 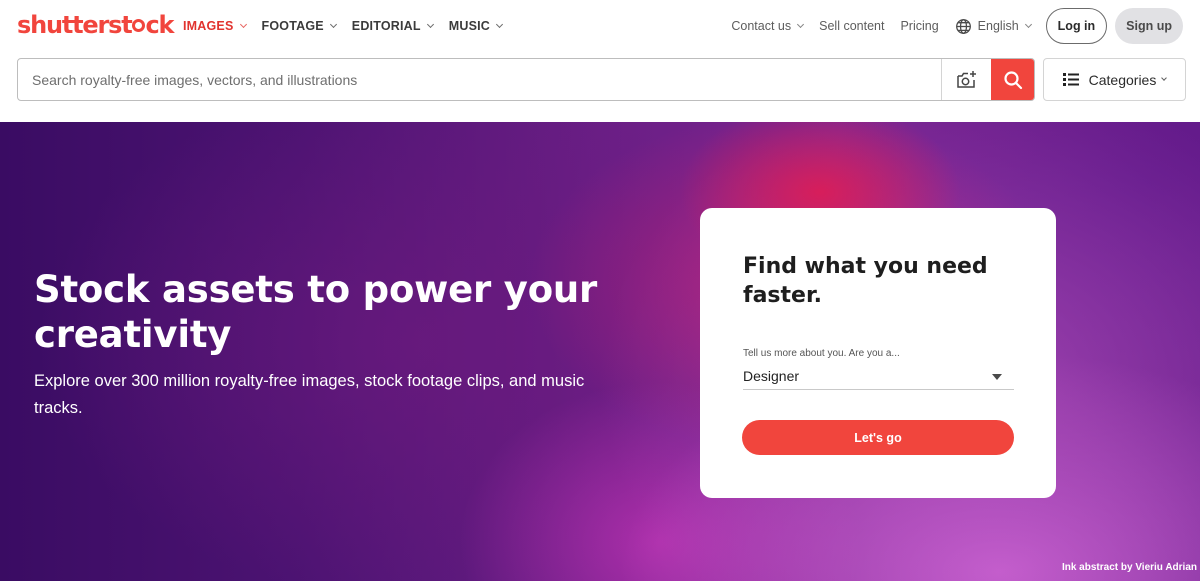 I want to click on role-select: Designer, so click(x=878, y=376).